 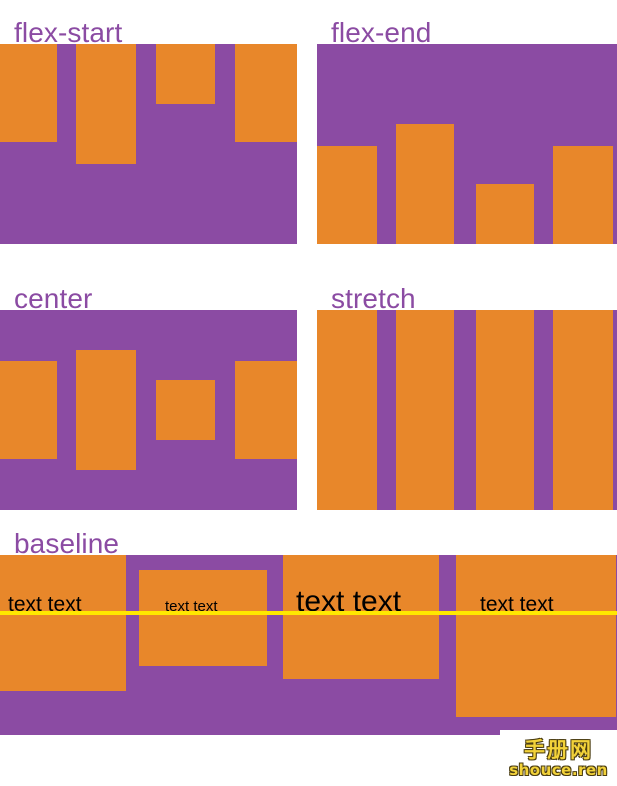 I want to click on watermark: 手册网 shouce.ren, so click(x=558, y=758).